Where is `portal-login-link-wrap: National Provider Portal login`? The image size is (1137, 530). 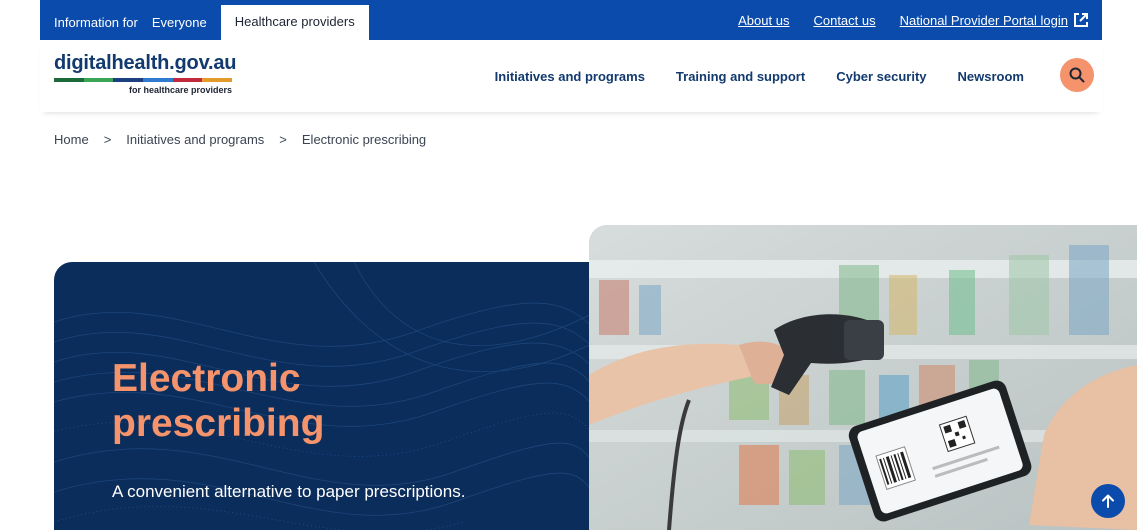 portal-login-link-wrap: National Provider Portal login is located at coordinates (994, 20).